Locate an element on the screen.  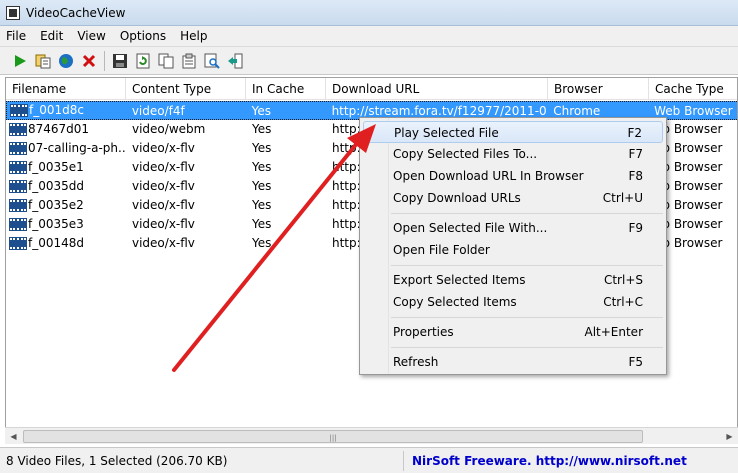
menu-copy-selected-files: Copy Selected Files To... F7 is located at coordinates (513, 154).